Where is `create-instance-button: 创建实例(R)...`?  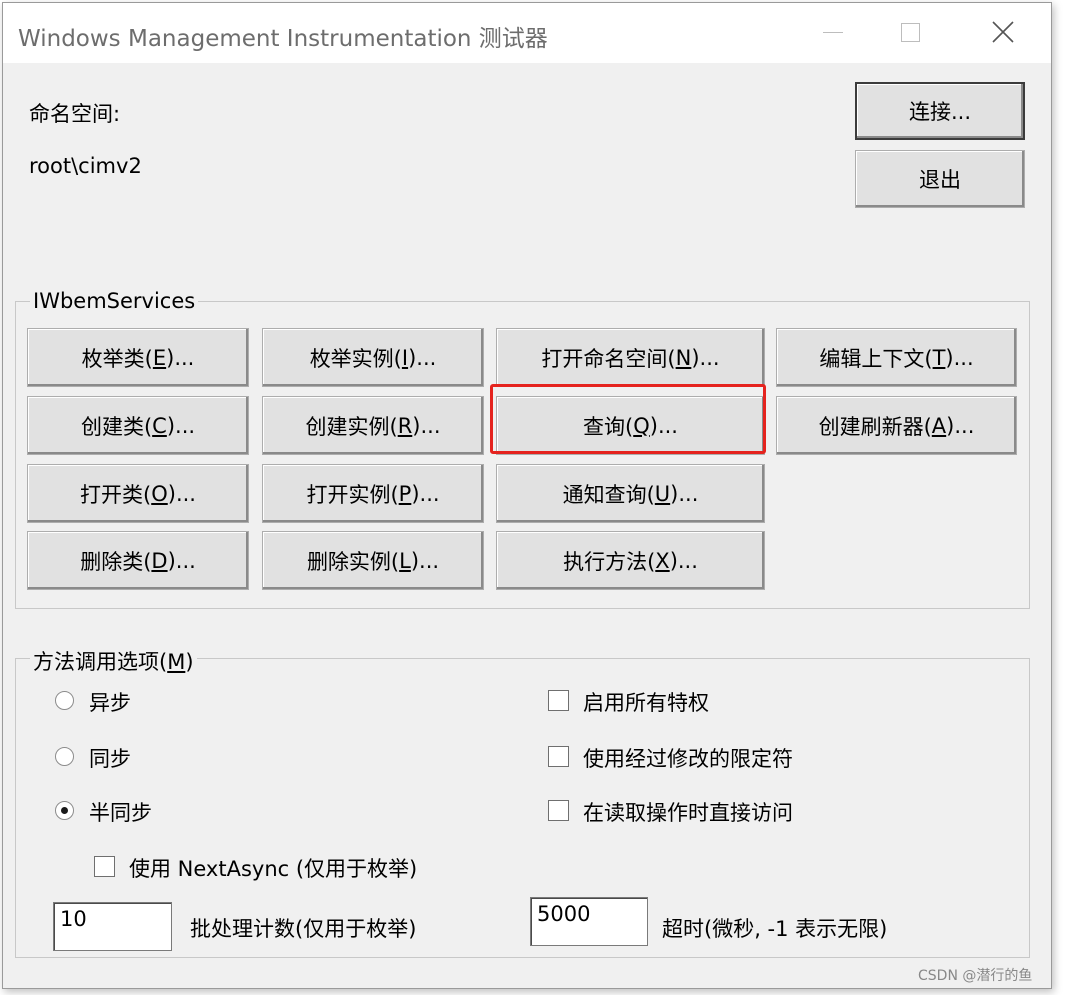
create-instance-button: 创建实例(R)... is located at coordinates (373, 425).